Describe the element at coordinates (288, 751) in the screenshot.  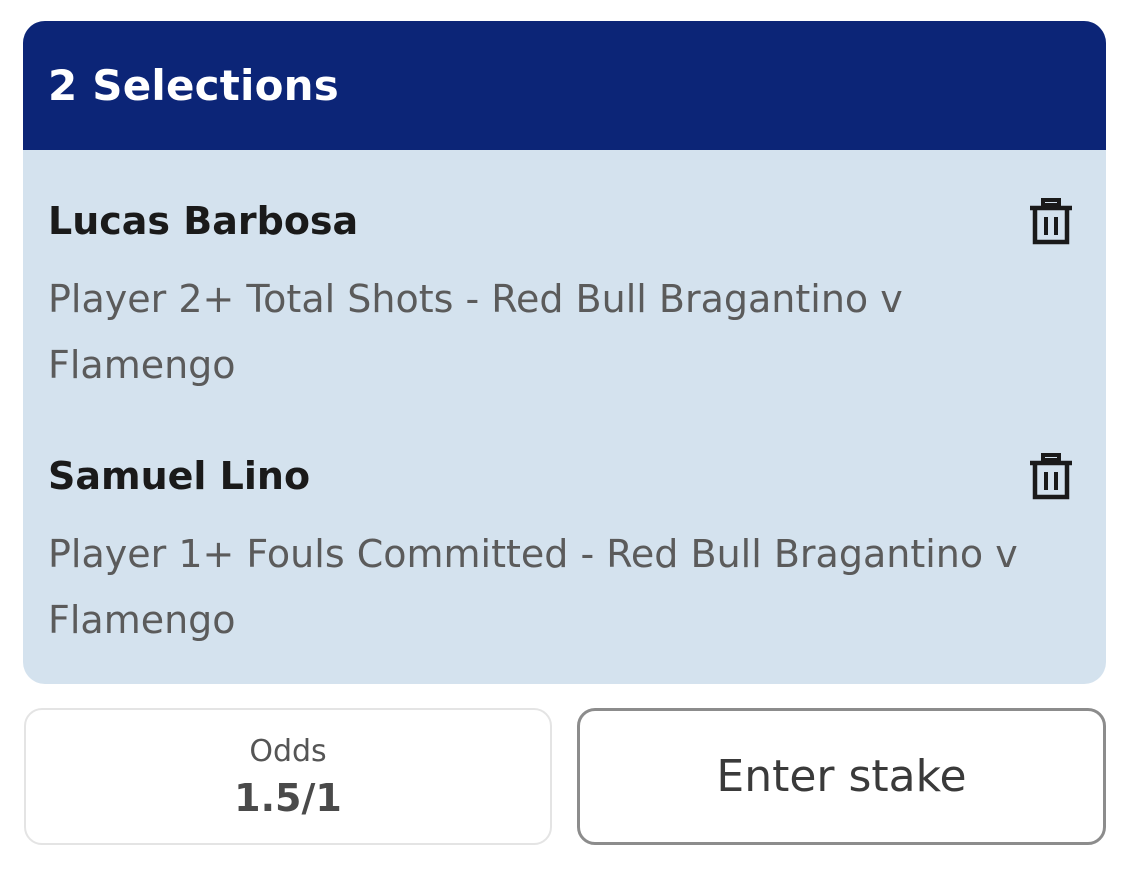
I see `odds-label: Odds` at that location.